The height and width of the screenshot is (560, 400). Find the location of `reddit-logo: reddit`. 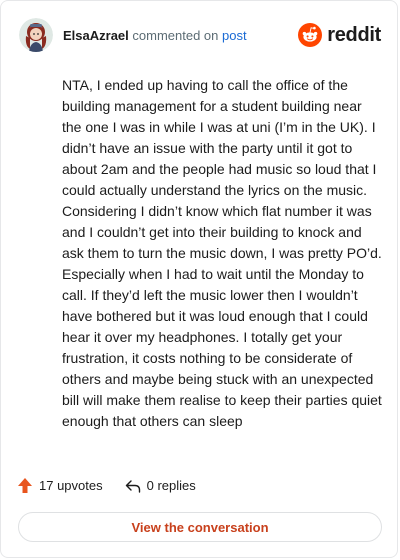

reddit-logo: reddit is located at coordinates (339, 35).